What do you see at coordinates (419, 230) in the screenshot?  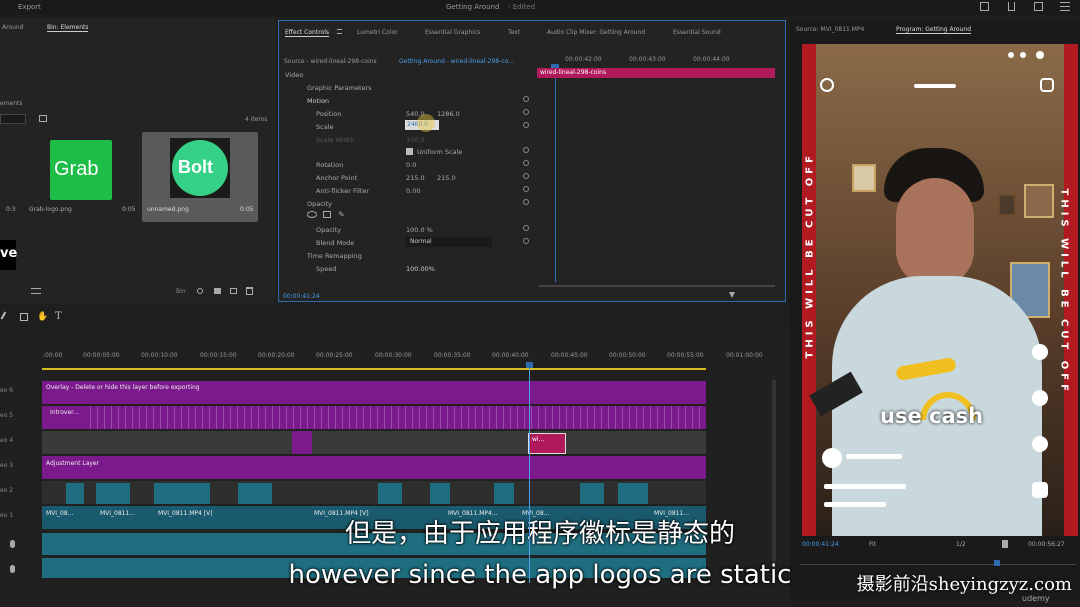 I see `opacity-value: 100.0 %` at bounding box center [419, 230].